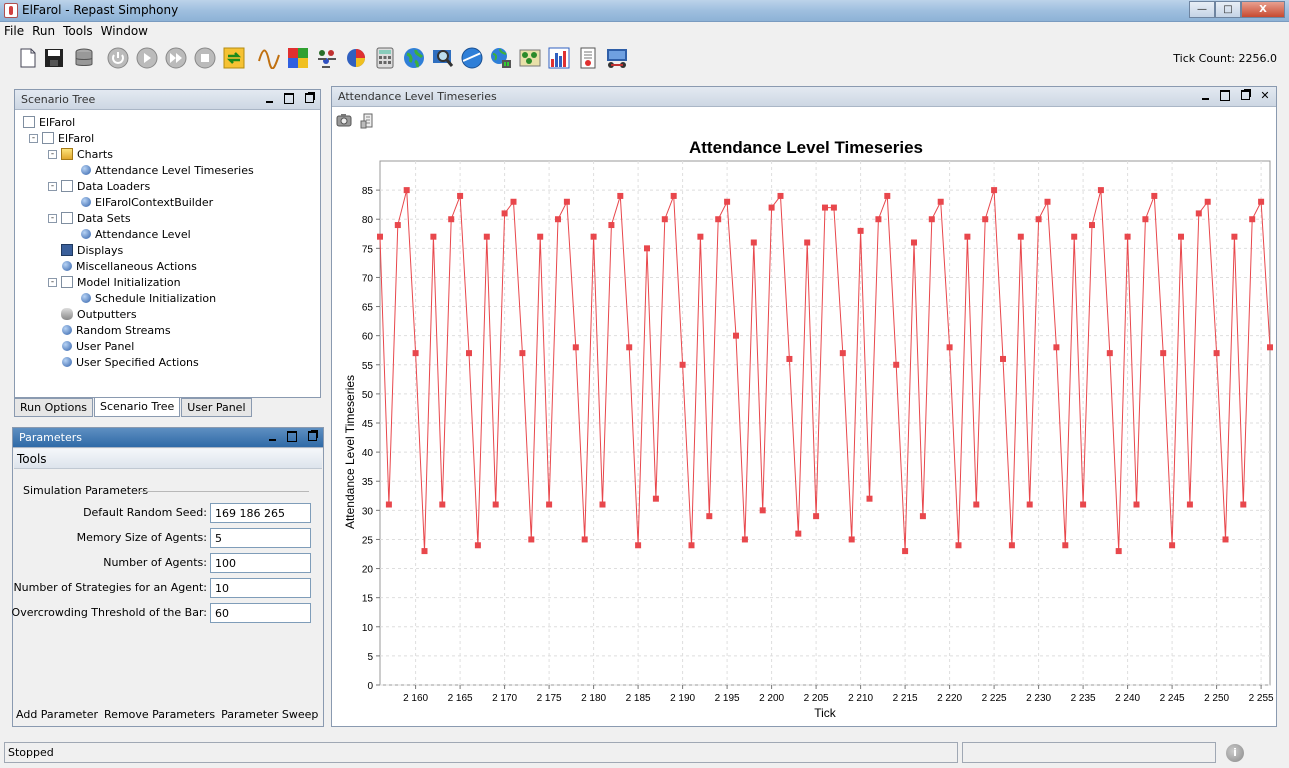 This screenshot has width=1289, height=768. What do you see at coordinates (130, 362) in the screenshot?
I see `tree-node: User Specified Actions` at bounding box center [130, 362].